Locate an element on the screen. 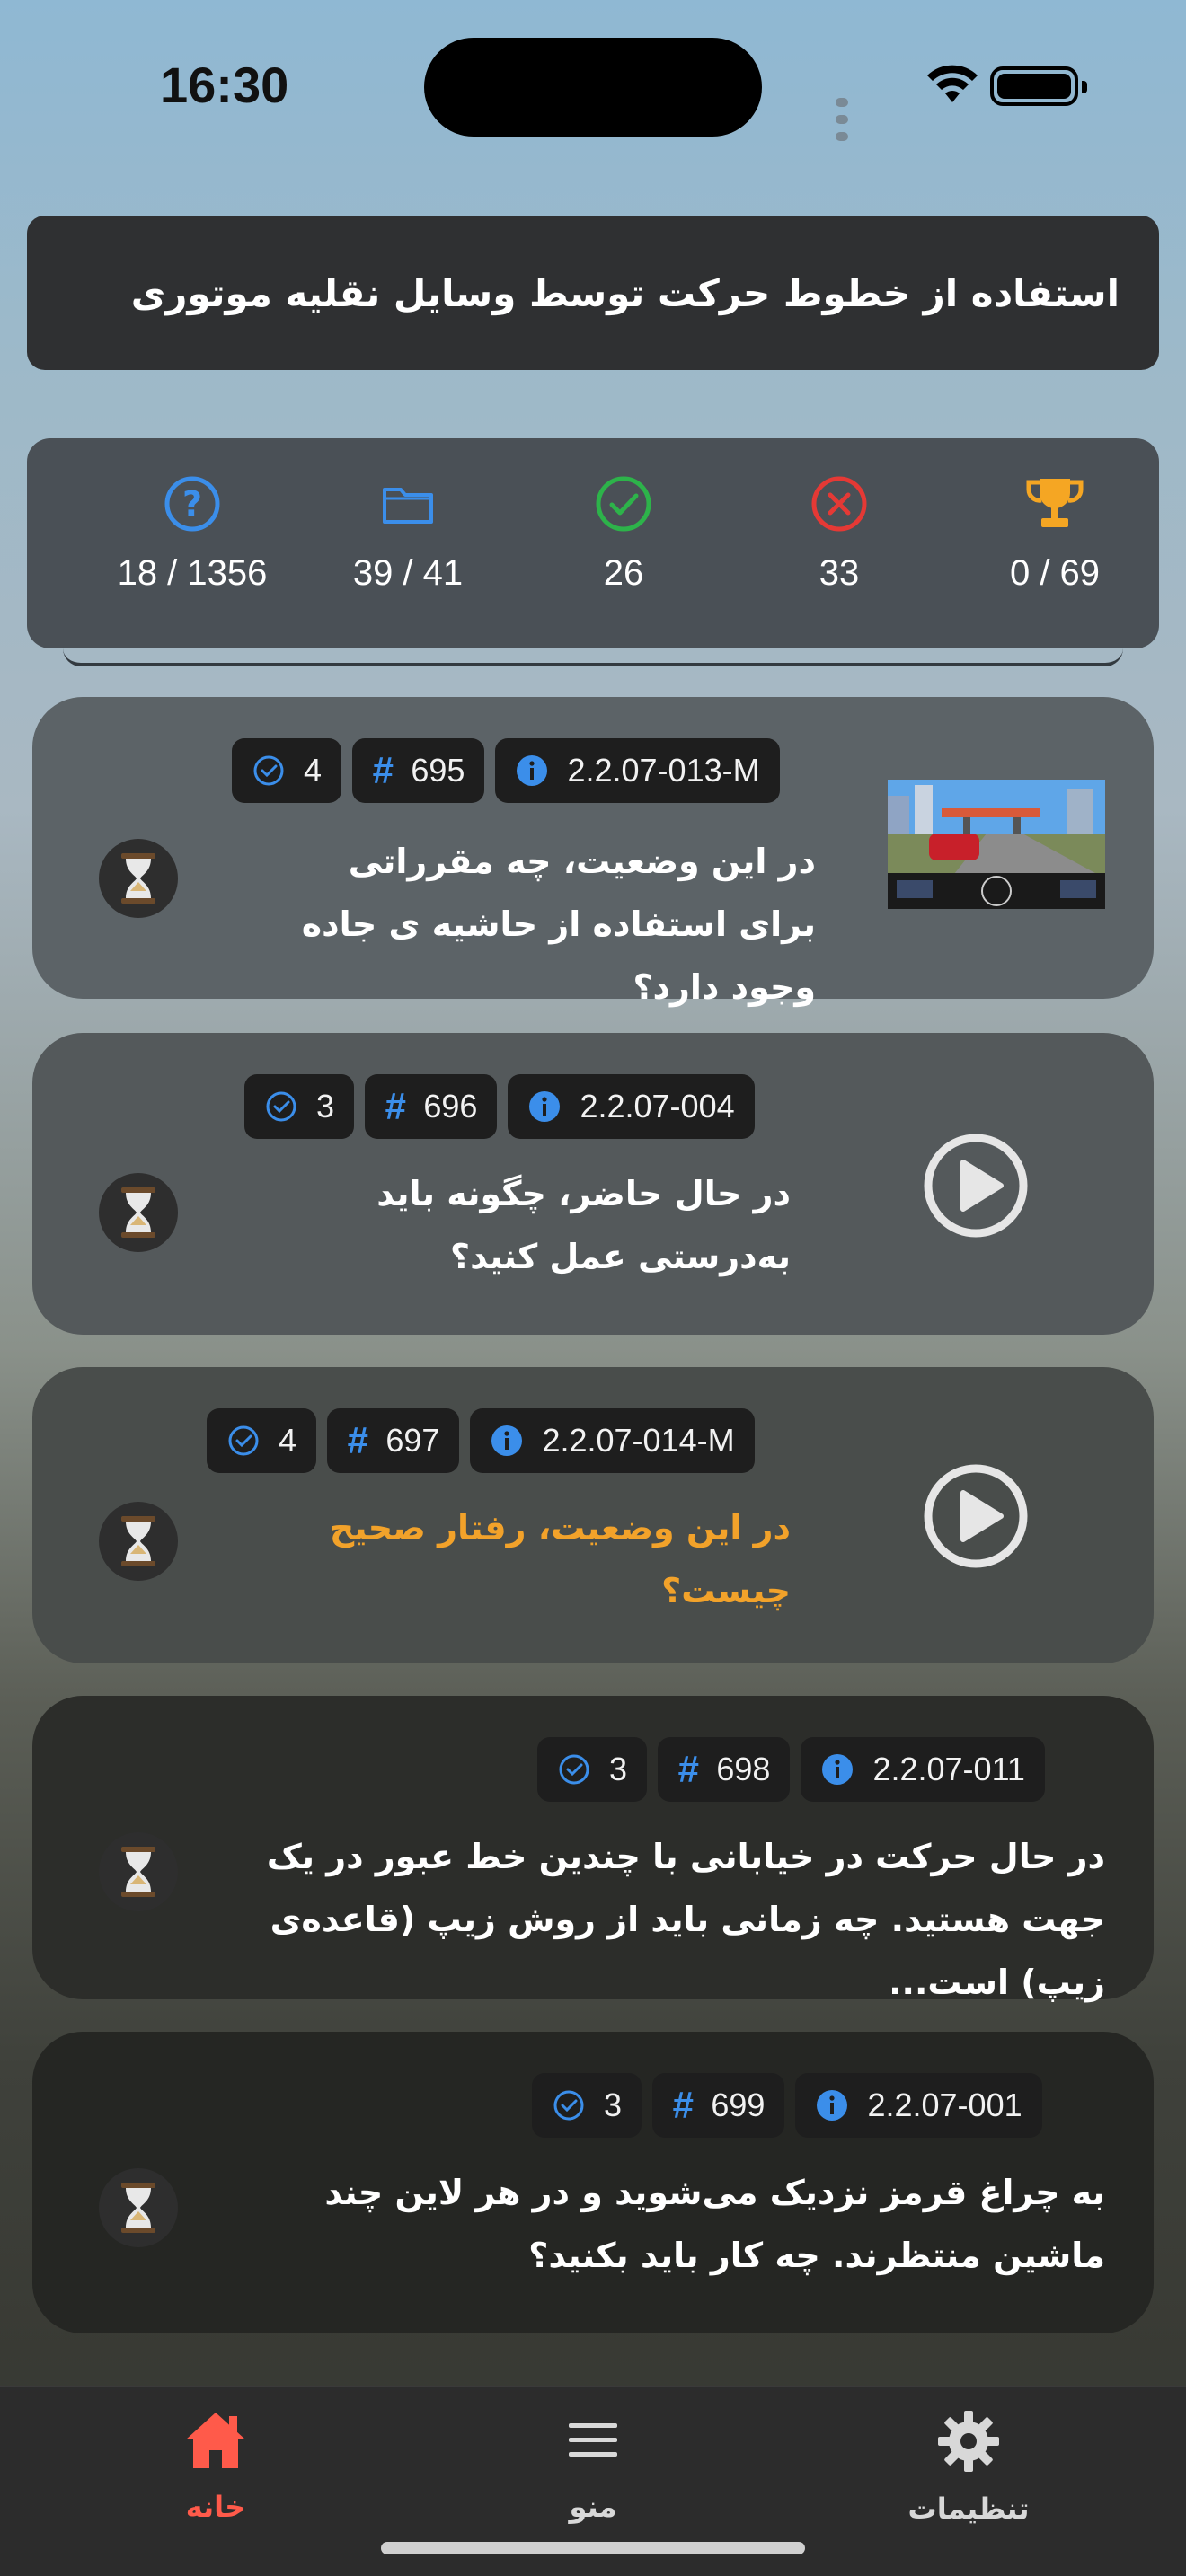  status-time: 16:30 is located at coordinates (224, 85).